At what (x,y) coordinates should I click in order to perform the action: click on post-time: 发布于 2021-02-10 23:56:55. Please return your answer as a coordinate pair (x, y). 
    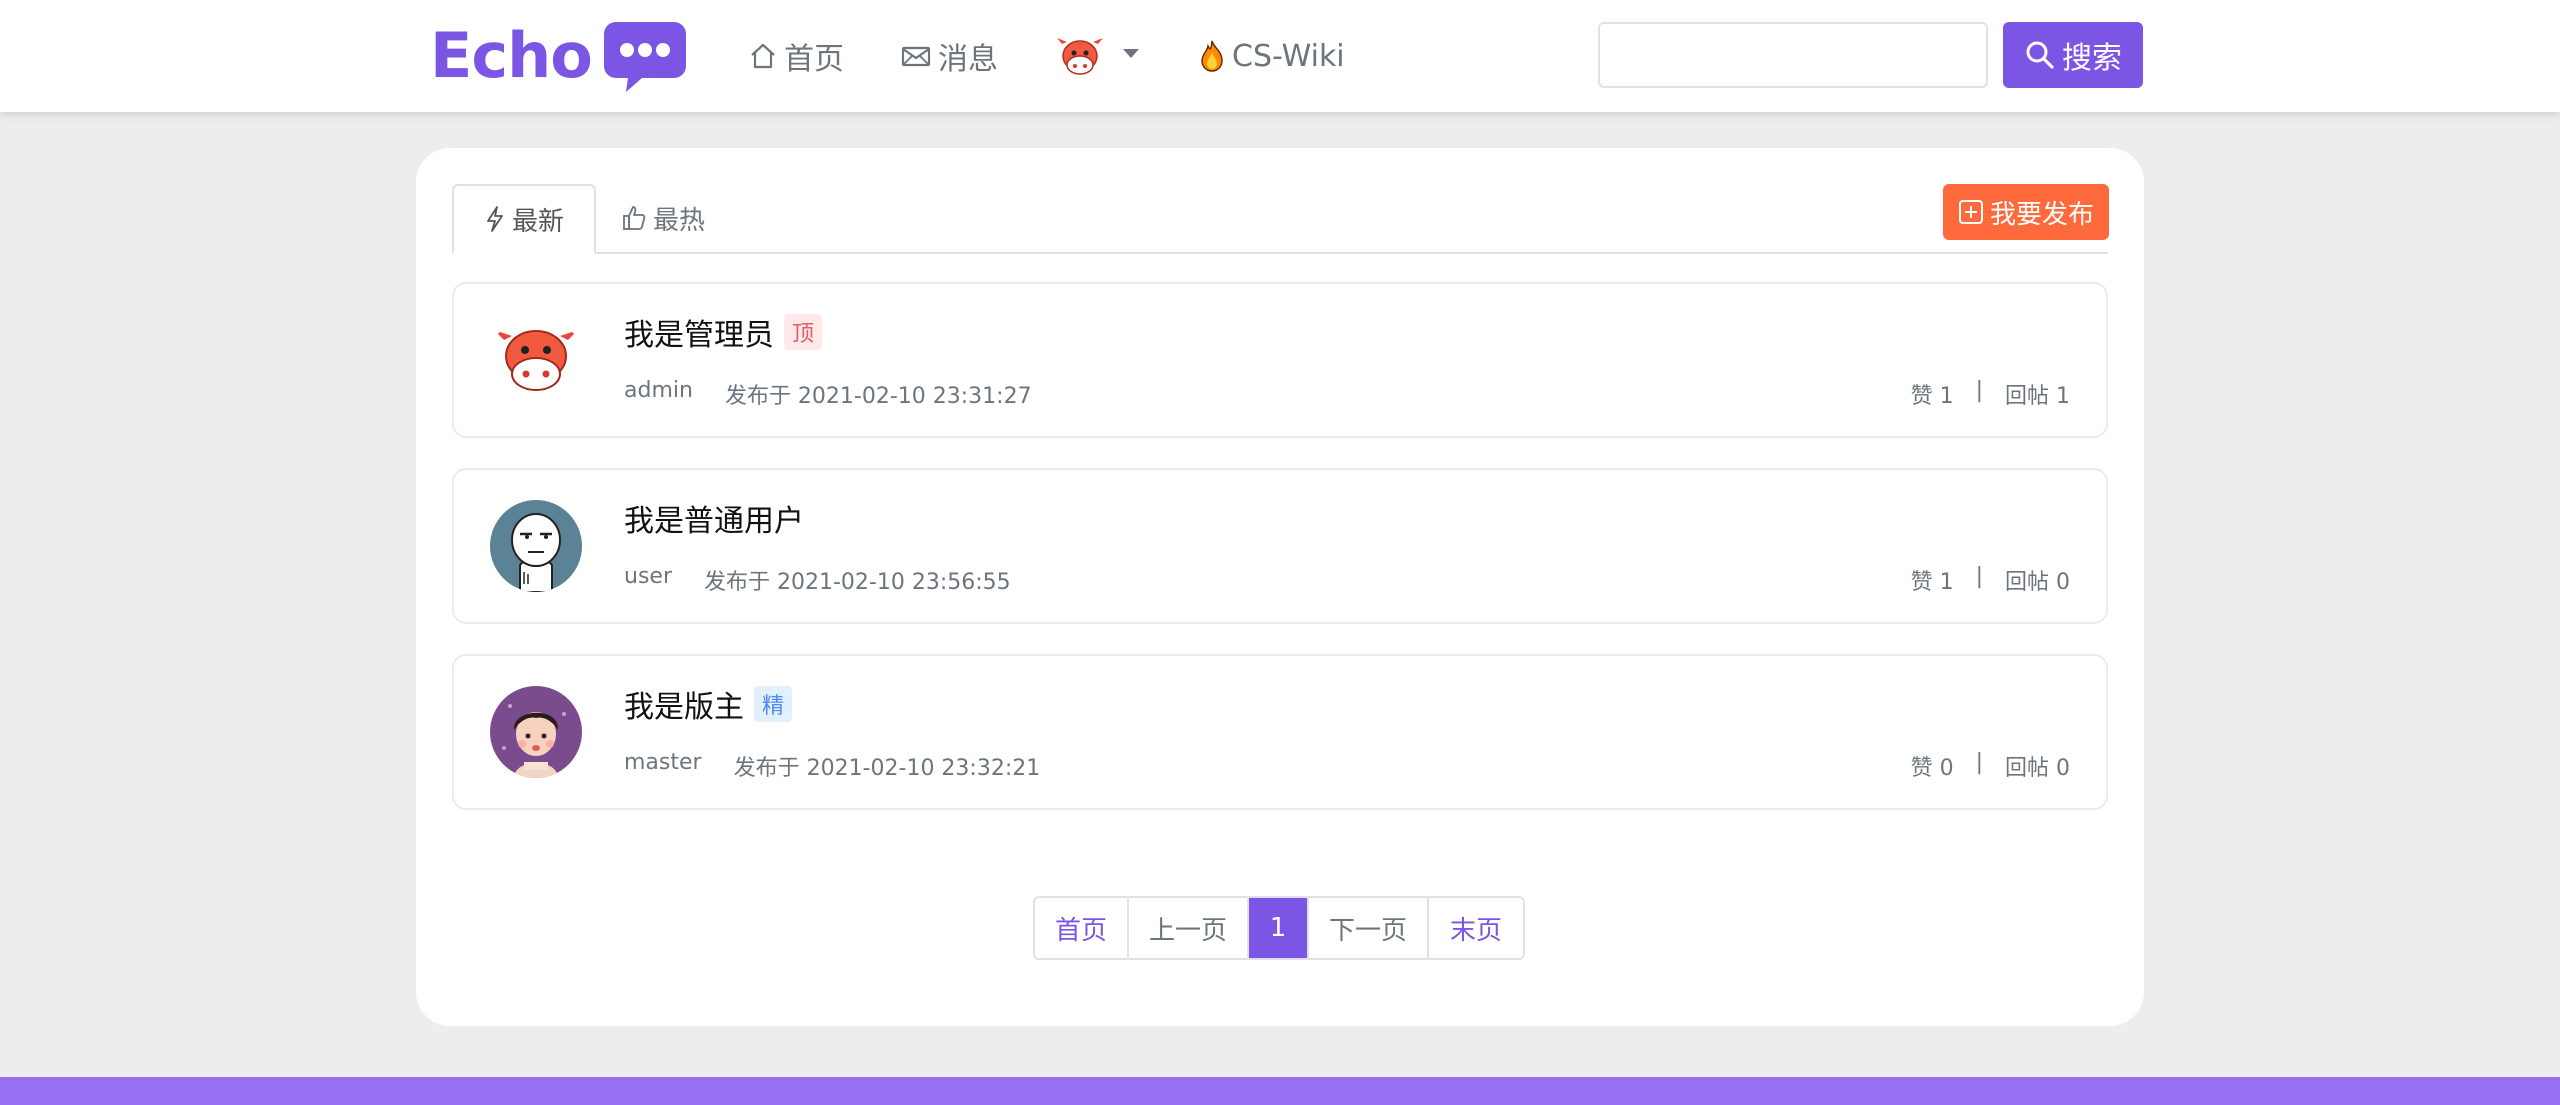
    Looking at the image, I should click on (857, 582).